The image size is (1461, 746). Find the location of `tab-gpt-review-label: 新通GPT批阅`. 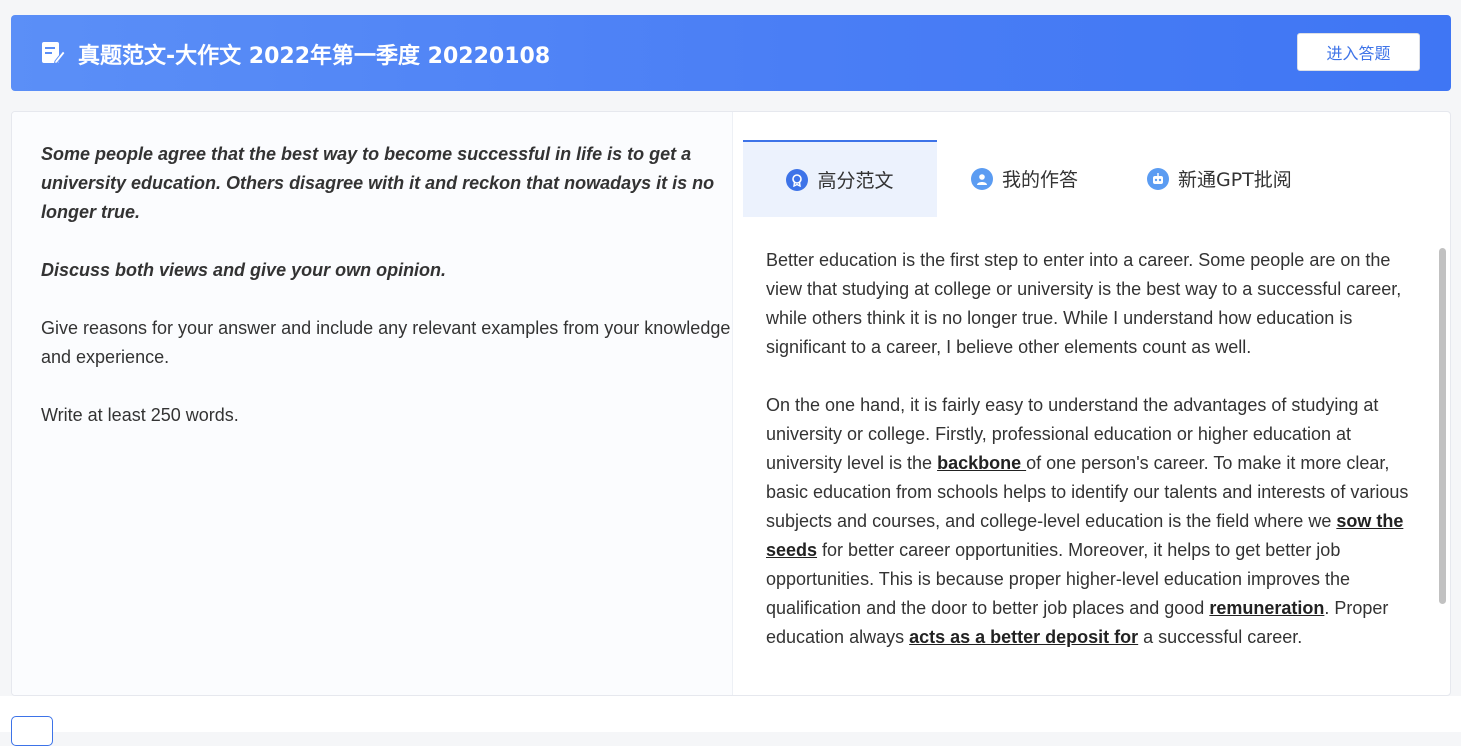

tab-gpt-review-label: 新通GPT批阅 is located at coordinates (1235, 180).